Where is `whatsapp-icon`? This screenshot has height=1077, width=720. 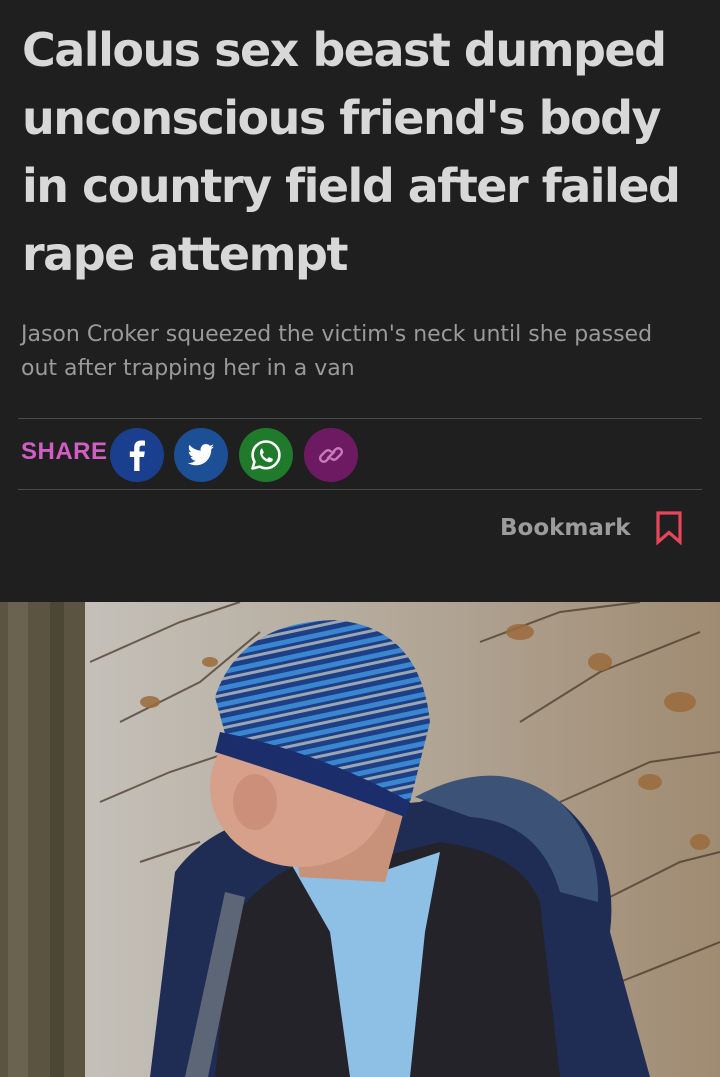
whatsapp-icon is located at coordinates (266, 455).